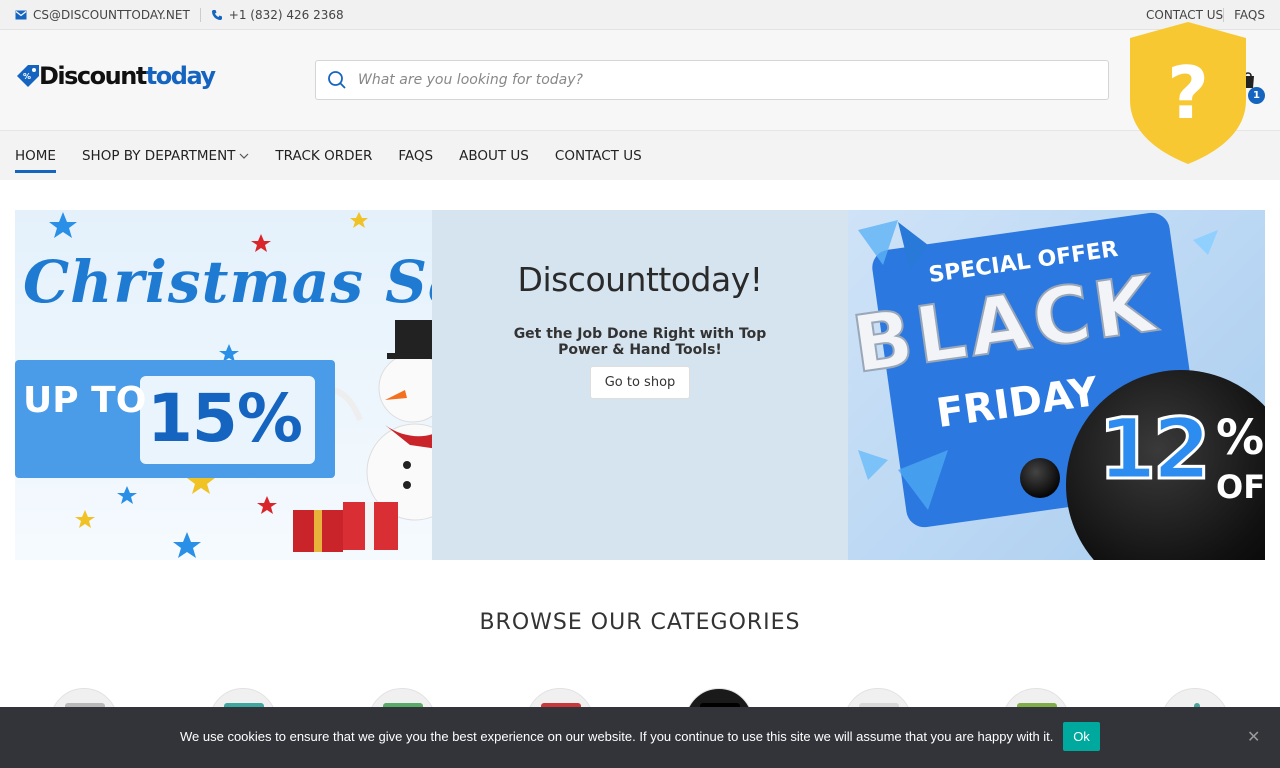 The image size is (1280, 768). Describe the element at coordinates (1240, 438) in the screenshot. I see `percent-sign: %` at that location.